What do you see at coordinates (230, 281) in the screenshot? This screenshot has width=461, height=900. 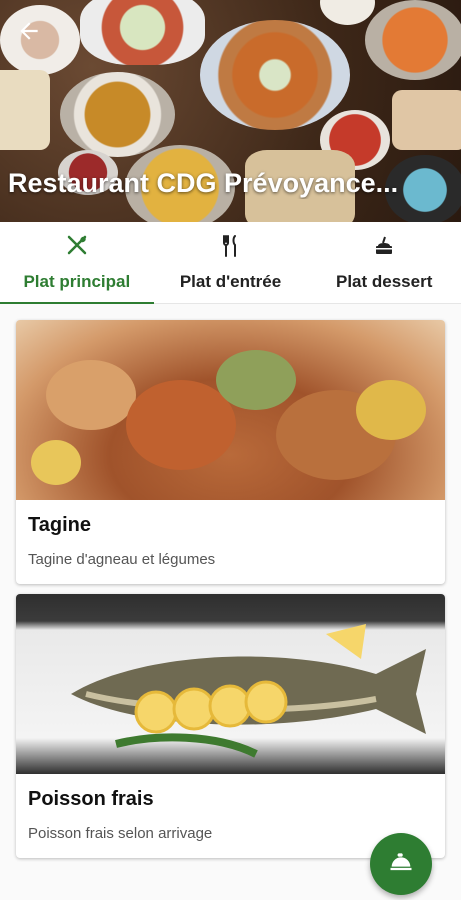 I see `tab-label: Plat d'entrée` at bounding box center [230, 281].